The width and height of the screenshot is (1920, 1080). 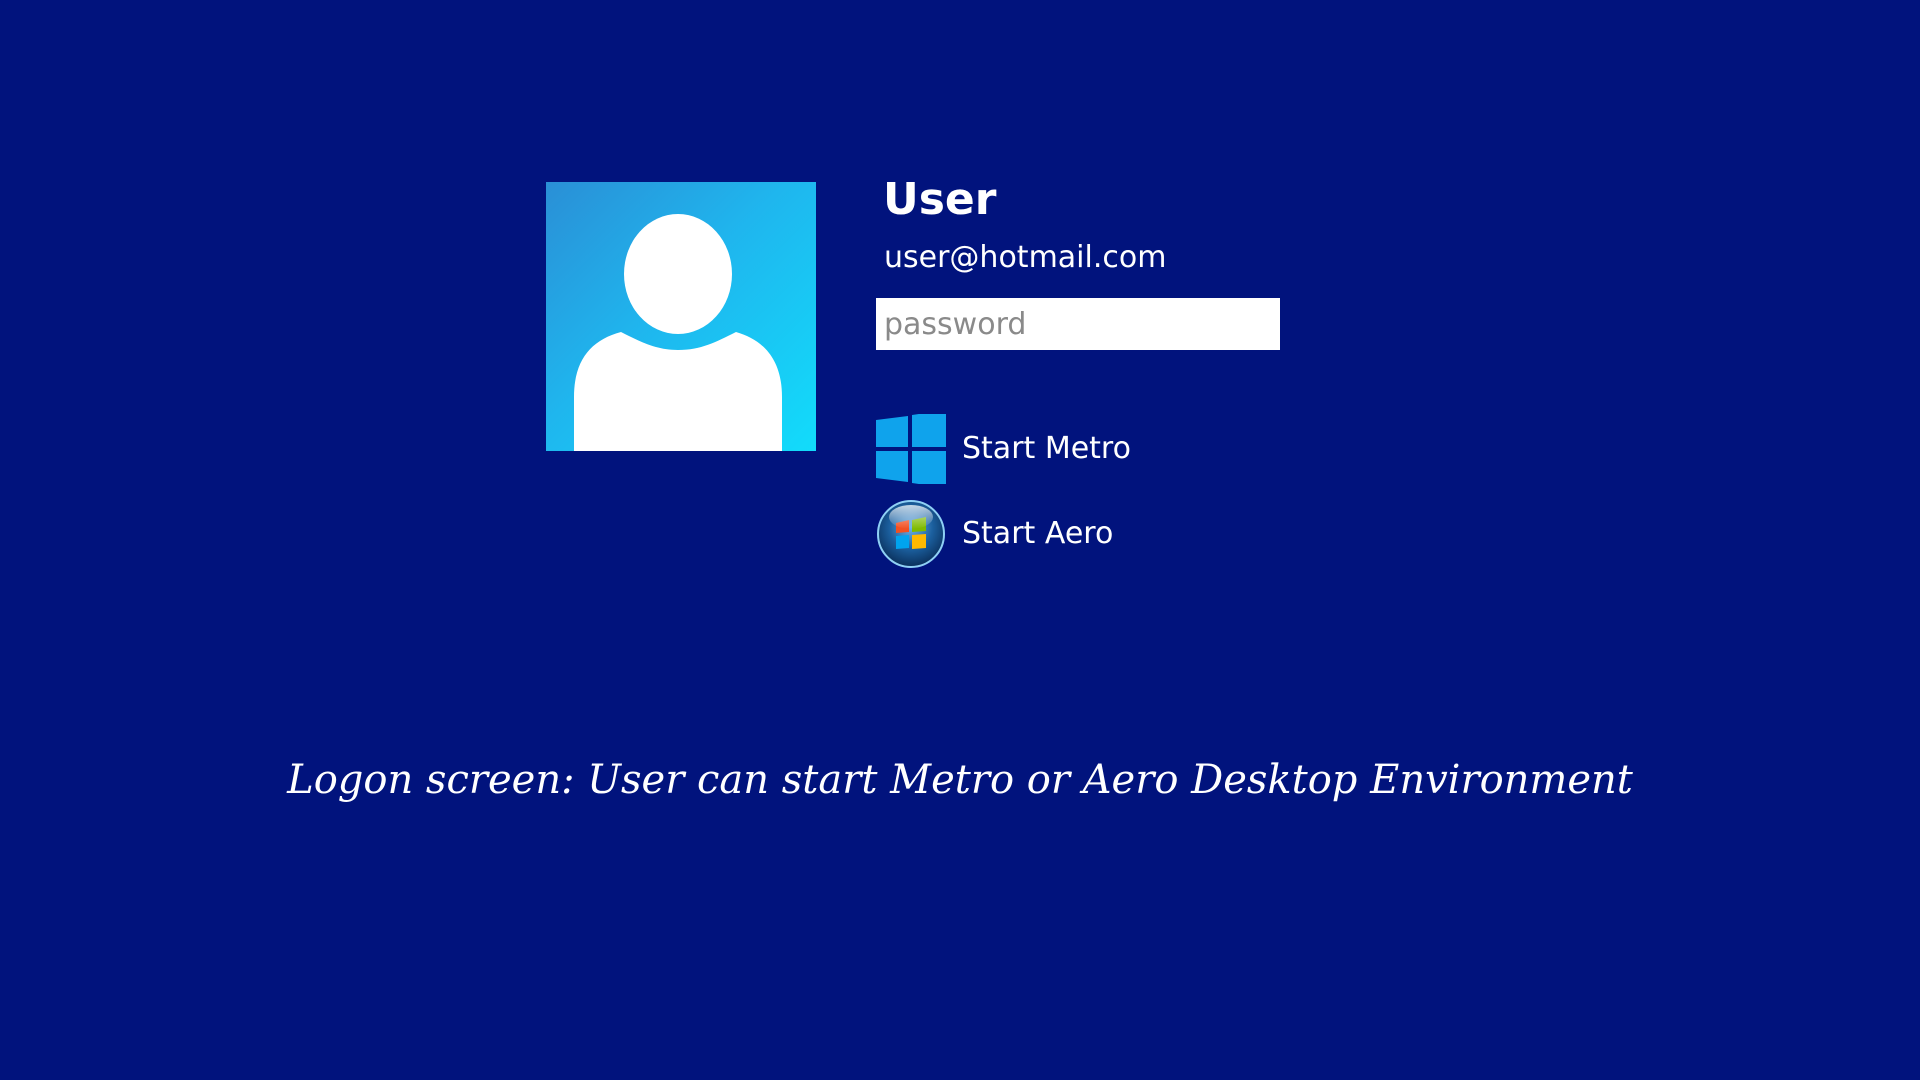 I want to click on user-avatar, so click(x=681, y=316).